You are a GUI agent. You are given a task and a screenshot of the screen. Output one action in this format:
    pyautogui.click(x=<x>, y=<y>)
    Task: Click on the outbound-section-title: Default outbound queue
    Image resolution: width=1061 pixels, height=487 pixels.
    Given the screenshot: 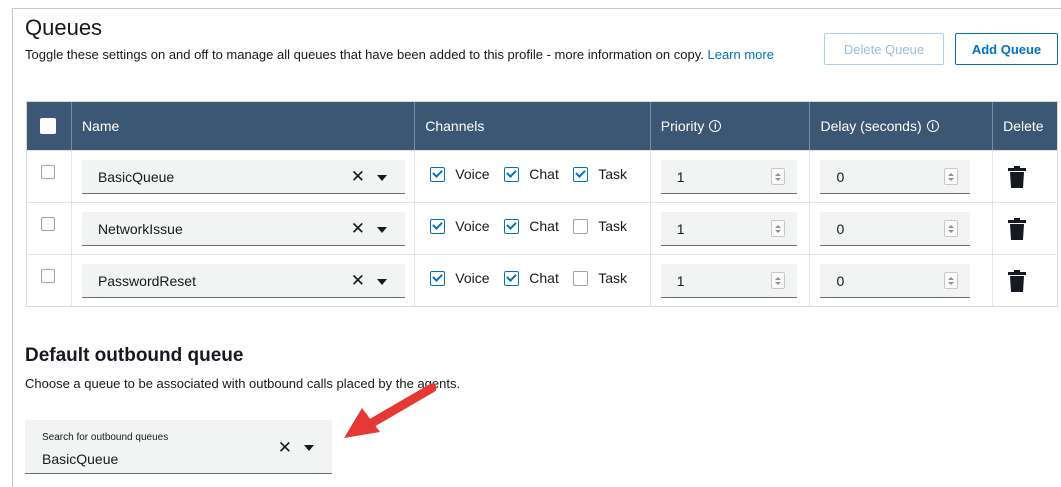 What is the action you would take?
    pyautogui.click(x=134, y=355)
    